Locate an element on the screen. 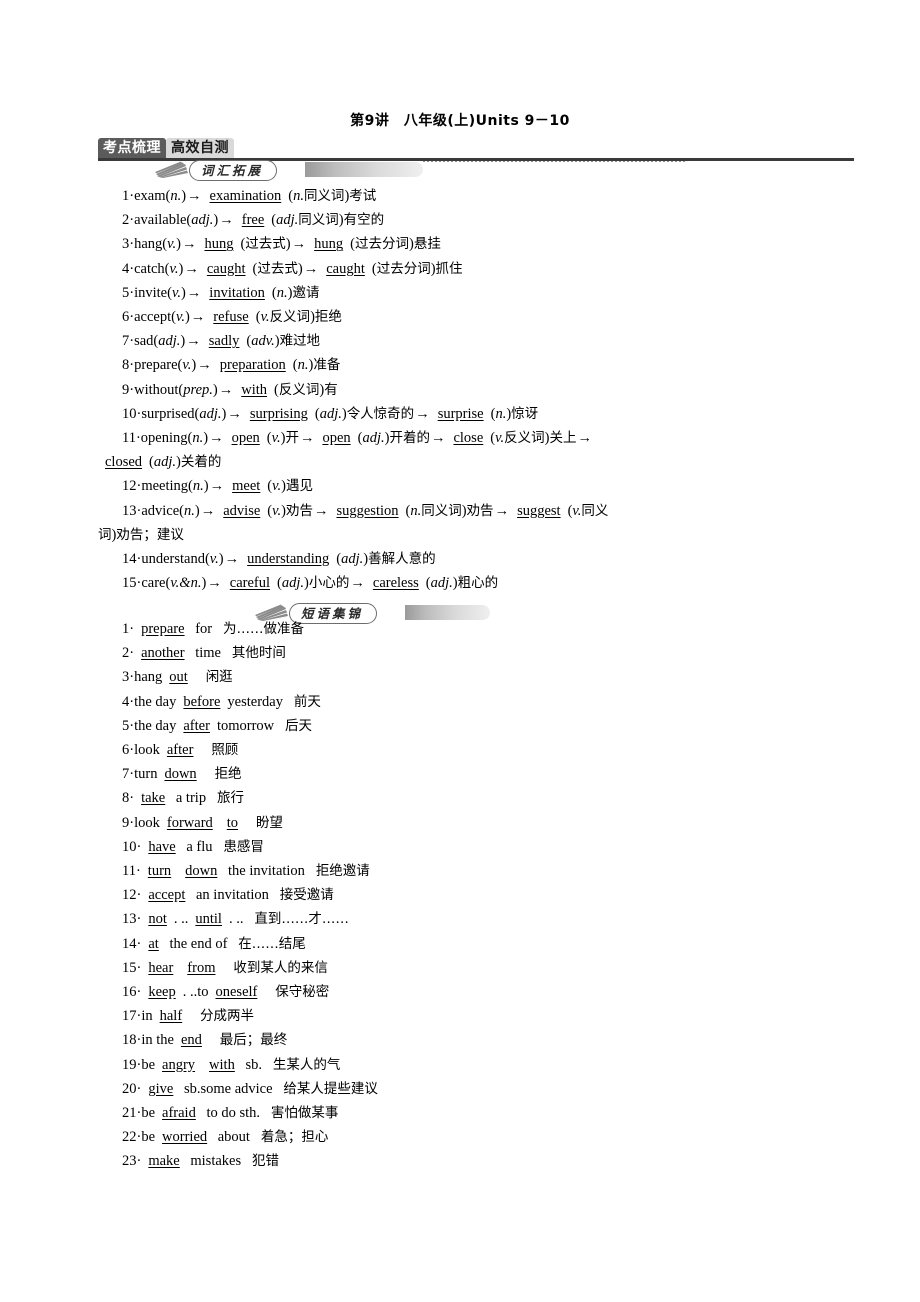 Image resolution: width=920 pixels, height=1302 pixels. answer-blank: not is located at coordinates (157, 919).